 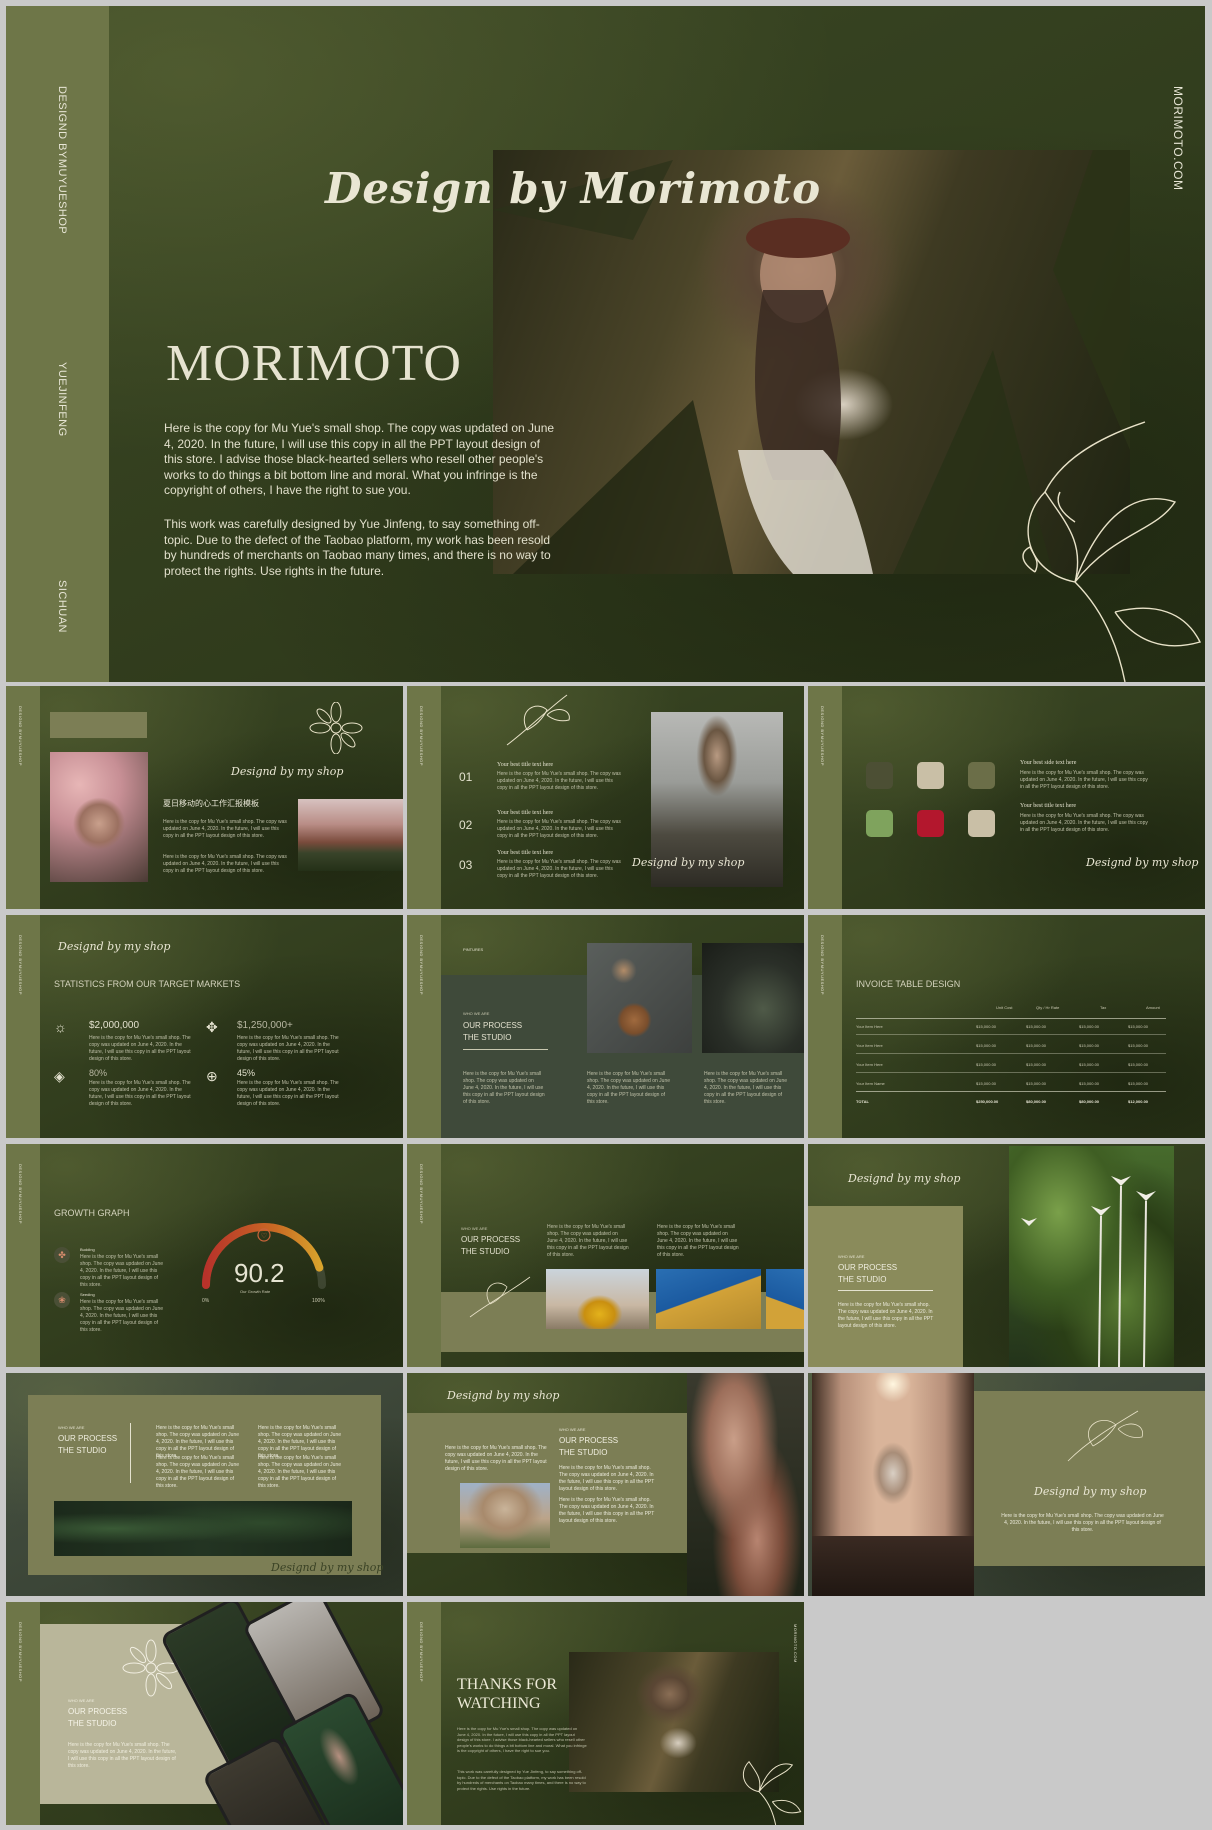 I want to click on col-header: Amount, so click(x=1153, y=1007).